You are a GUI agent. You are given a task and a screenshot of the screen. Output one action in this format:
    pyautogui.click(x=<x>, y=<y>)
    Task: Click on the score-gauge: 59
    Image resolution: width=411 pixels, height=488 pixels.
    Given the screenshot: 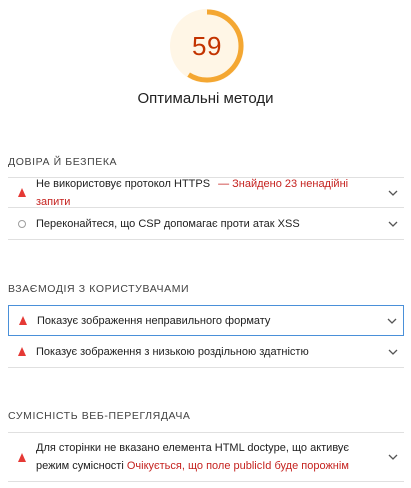 What is the action you would take?
    pyautogui.click(x=207, y=46)
    